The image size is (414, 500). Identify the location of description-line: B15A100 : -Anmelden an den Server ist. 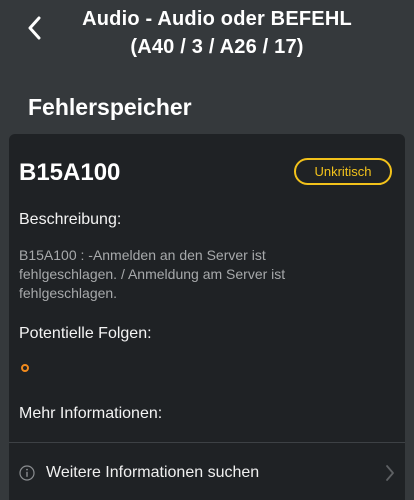
(142, 255).